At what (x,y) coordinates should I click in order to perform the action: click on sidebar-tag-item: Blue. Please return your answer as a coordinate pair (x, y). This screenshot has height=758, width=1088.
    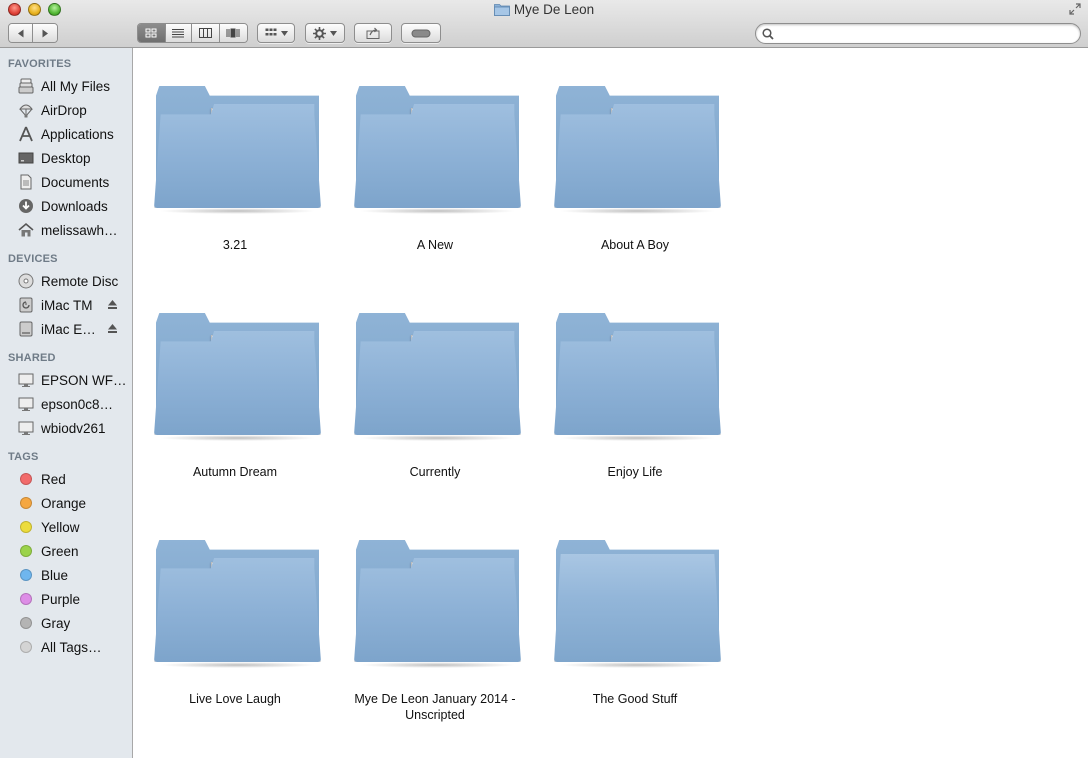
    Looking at the image, I should click on (66, 575).